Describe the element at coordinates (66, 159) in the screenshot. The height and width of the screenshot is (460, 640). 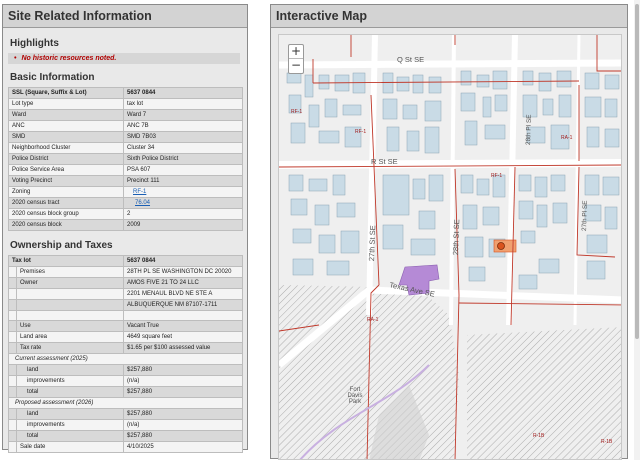
I see `basic-info-key: Police District` at that location.